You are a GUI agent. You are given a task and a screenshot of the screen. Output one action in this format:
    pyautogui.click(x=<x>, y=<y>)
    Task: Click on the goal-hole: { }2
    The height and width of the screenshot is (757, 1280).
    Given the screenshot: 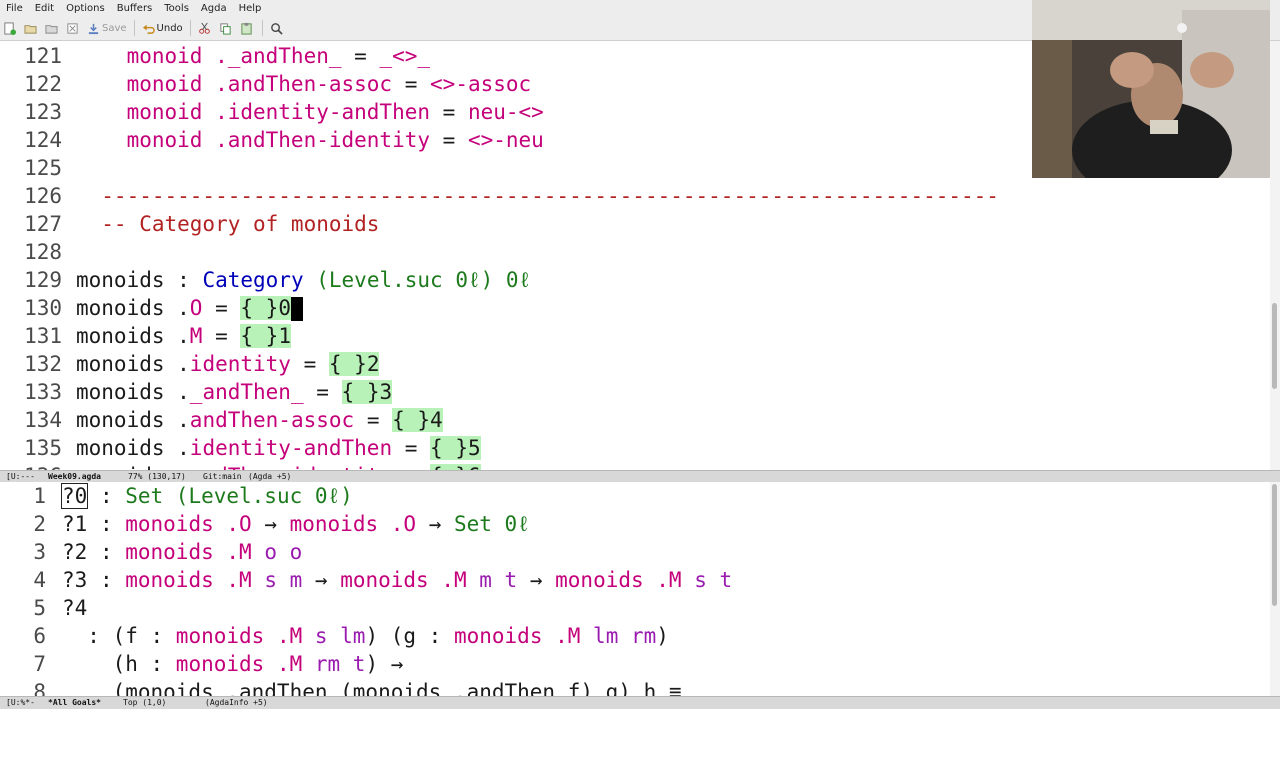 What is the action you would take?
    pyautogui.click(x=354, y=364)
    